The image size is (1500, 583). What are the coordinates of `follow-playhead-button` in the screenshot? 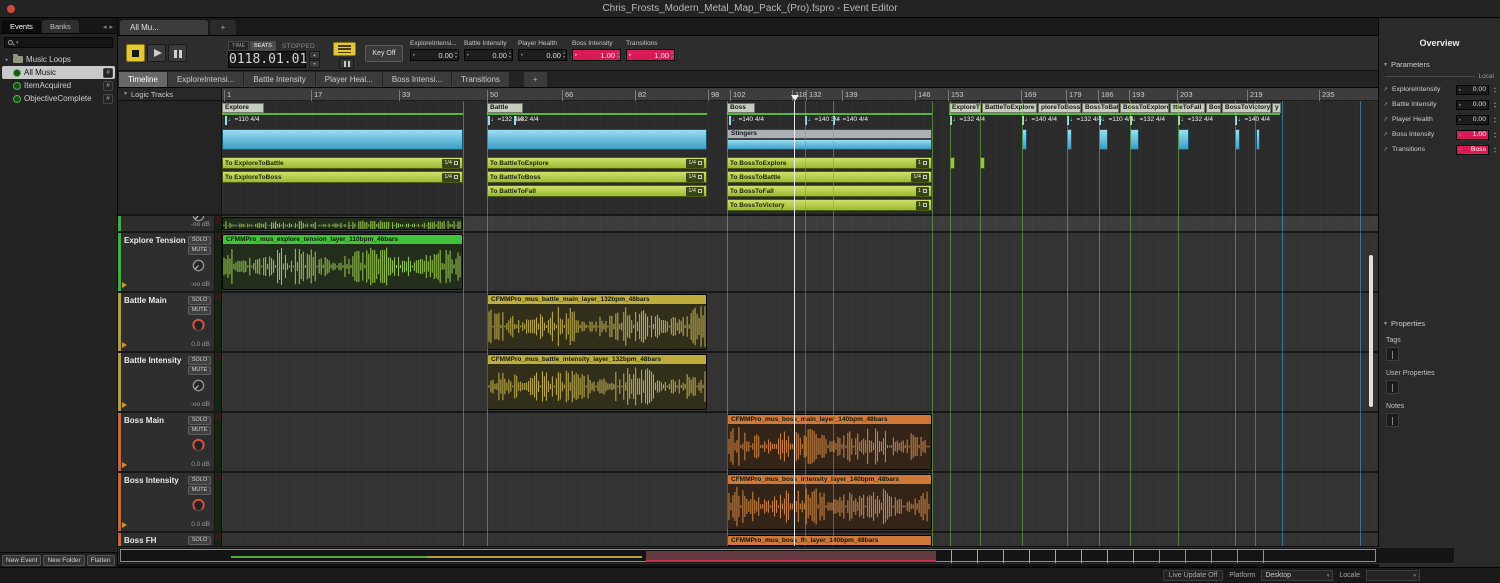 It's located at (344, 49).